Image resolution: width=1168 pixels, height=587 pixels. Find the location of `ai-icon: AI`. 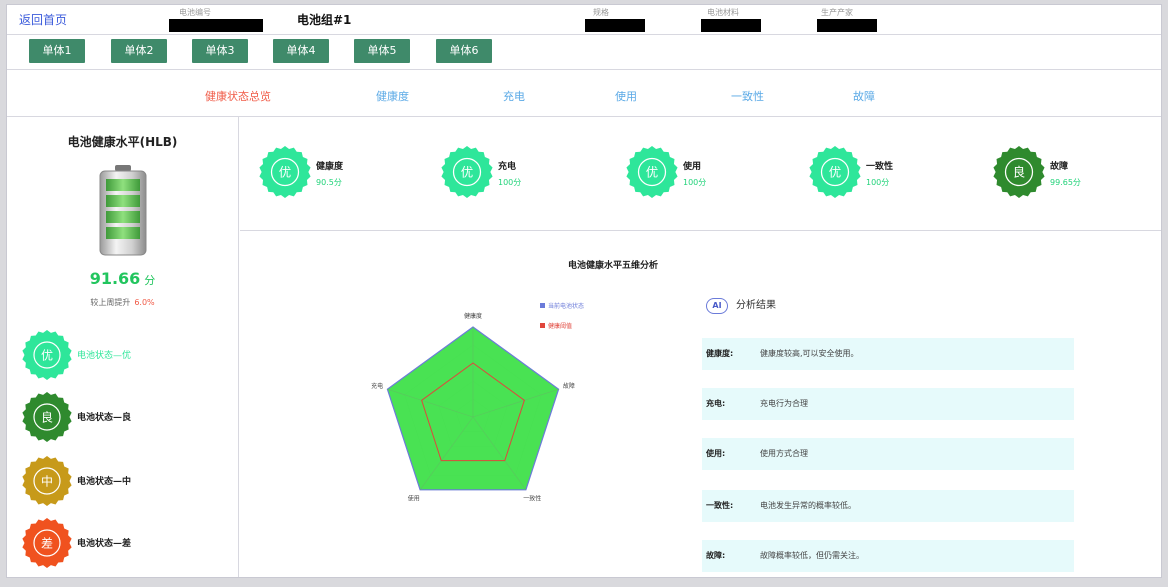

ai-icon: AI is located at coordinates (717, 306).